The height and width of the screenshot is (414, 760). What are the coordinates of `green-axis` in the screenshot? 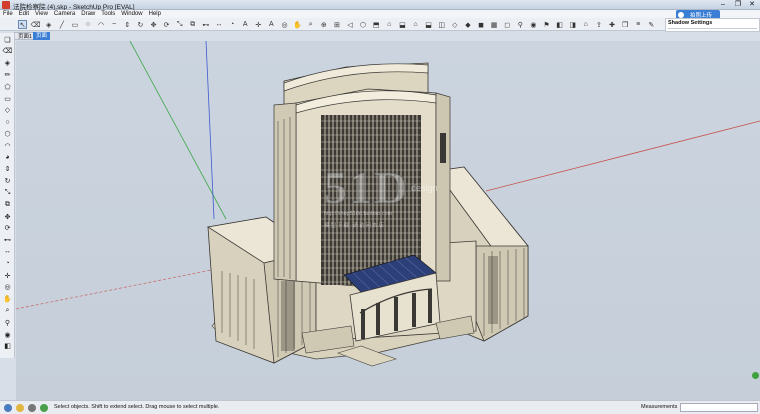 It's located at (178, 130).